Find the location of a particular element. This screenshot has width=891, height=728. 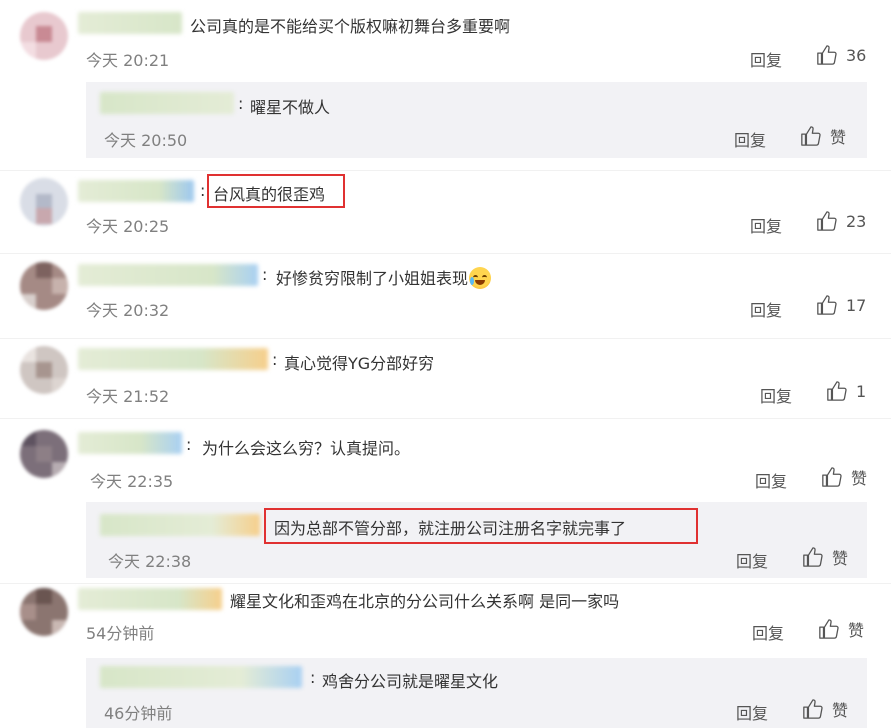

comment-time: 今天 21:52 is located at coordinates (128, 396).